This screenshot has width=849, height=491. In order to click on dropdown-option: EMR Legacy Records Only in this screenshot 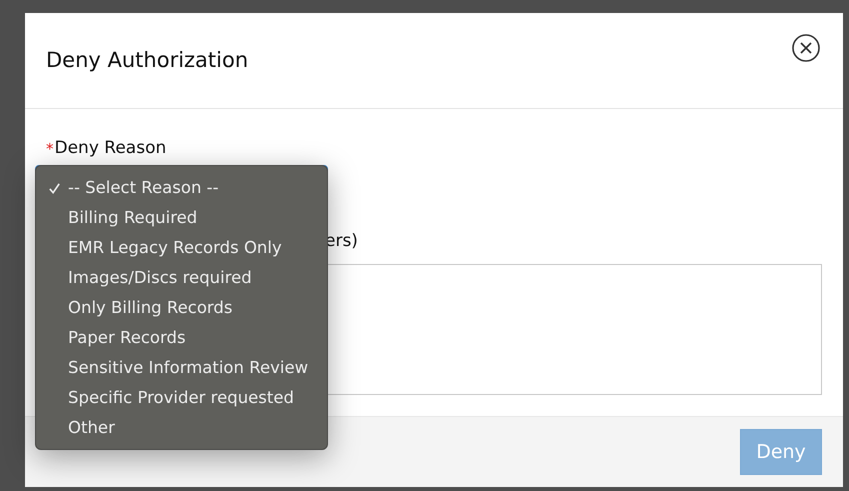, I will do `click(181, 248)`.